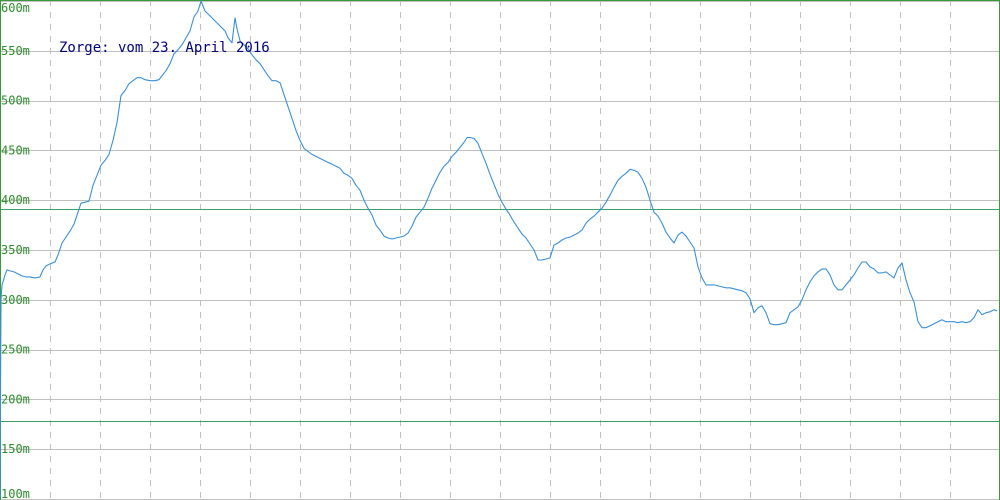 This screenshot has height=500, width=1000. What do you see at coordinates (15, 399) in the screenshot?
I see `y-tick-label: 200m` at bounding box center [15, 399].